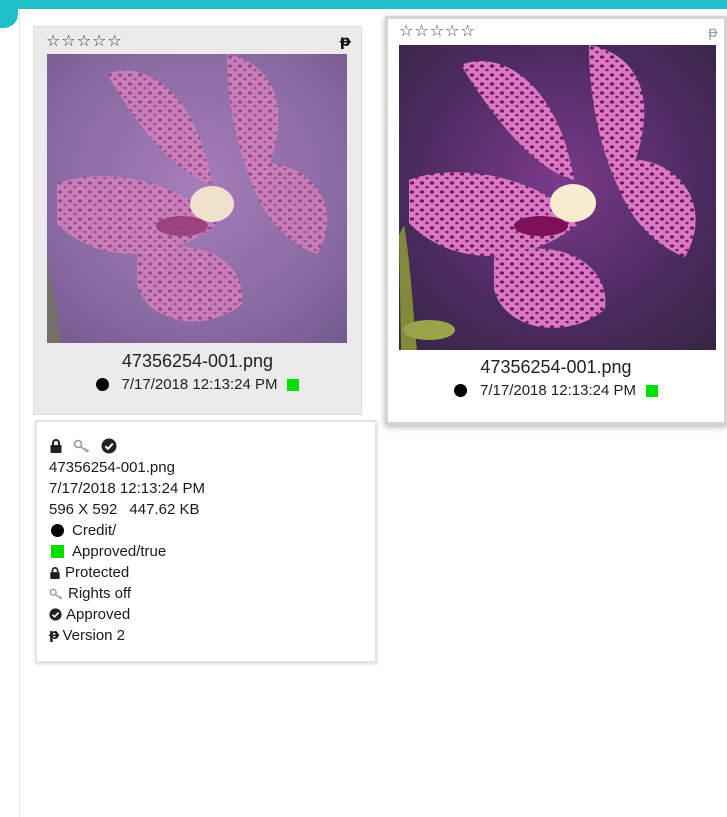 The image size is (727, 817). What do you see at coordinates (212, 551) in the screenshot?
I see `details-approved-status-row: Approved/true` at bounding box center [212, 551].